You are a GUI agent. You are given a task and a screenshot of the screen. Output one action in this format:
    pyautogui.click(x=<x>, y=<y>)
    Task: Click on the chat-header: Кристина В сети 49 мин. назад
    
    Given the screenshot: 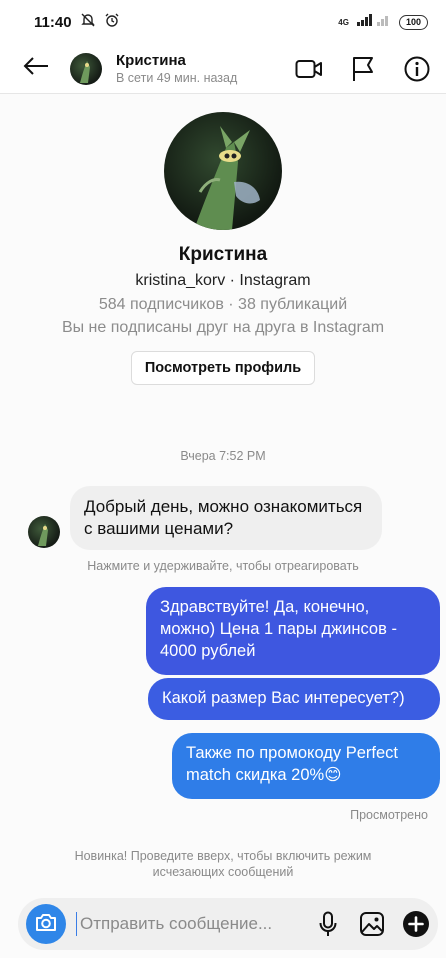 What is the action you would take?
    pyautogui.click(x=223, y=69)
    